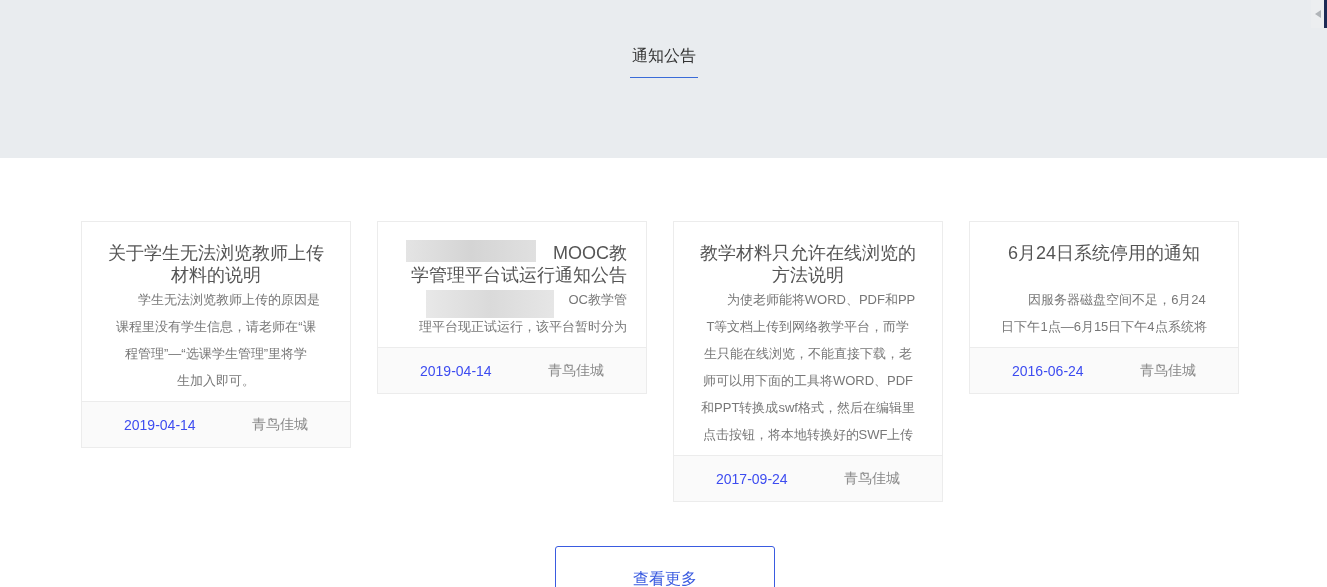 The height and width of the screenshot is (587, 1327). What do you see at coordinates (1048, 370) in the screenshot?
I see `notice-date: 2016-06-24` at bounding box center [1048, 370].